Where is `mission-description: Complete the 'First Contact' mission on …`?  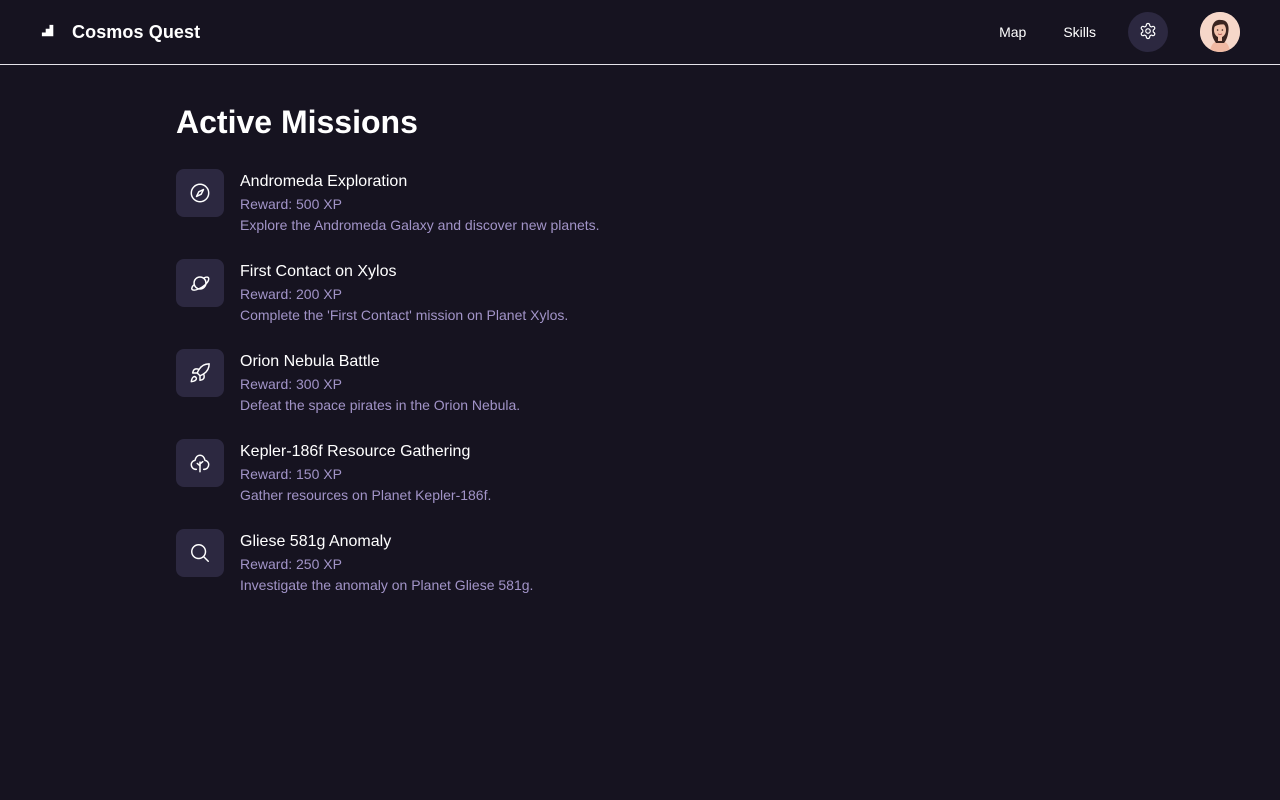
mission-description: Complete the 'First Contact' mission on … is located at coordinates (404, 315).